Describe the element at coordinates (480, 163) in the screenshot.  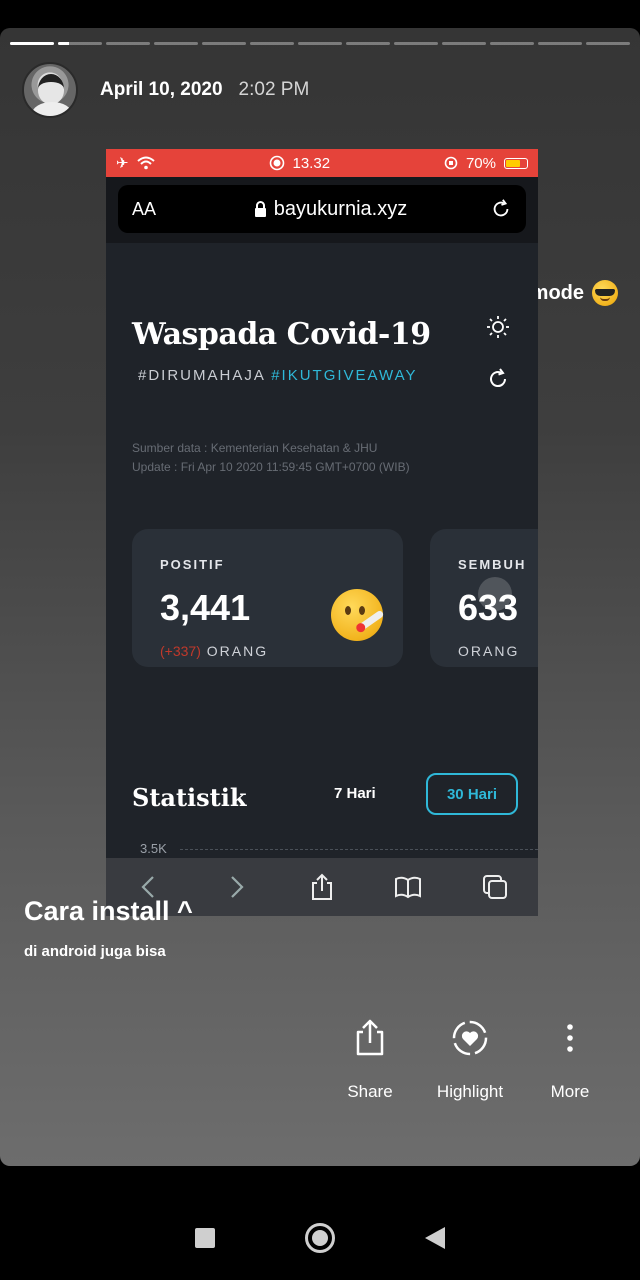
I see `battery-percent: 70%` at that location.